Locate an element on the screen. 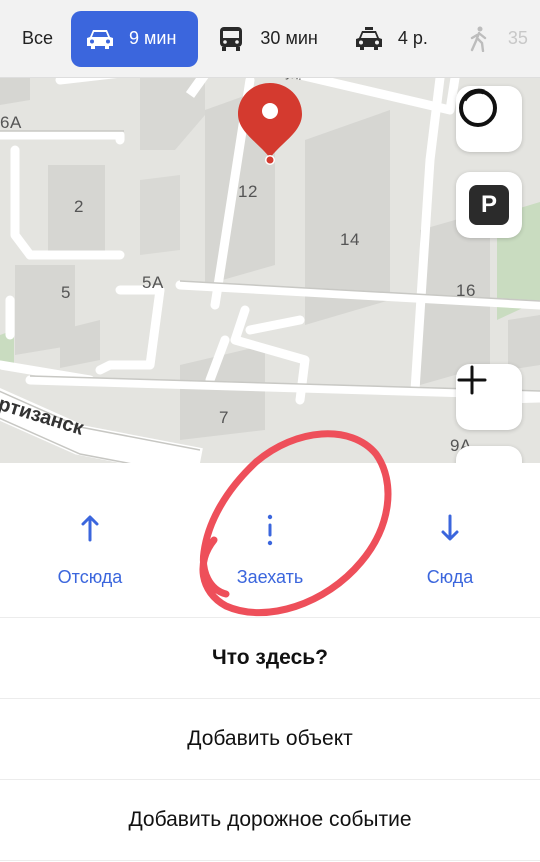  car-icon is located at coordinates (100, 39).